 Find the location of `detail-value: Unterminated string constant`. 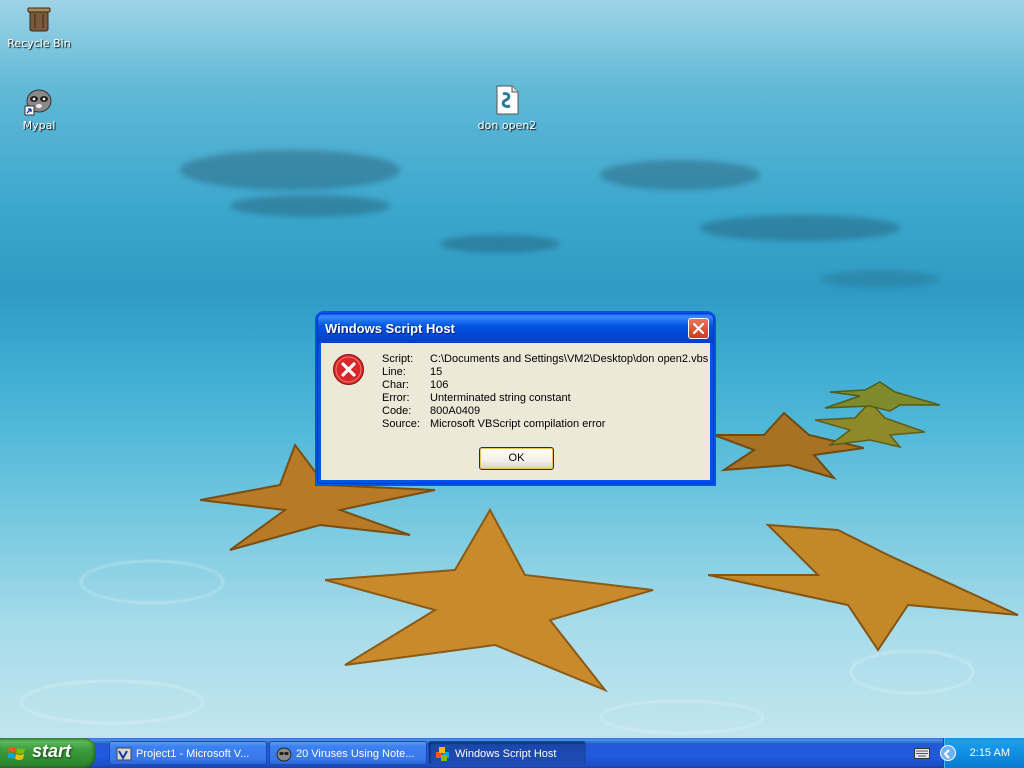

detail-value: Unterminated string constant is located at coordinates (500, 398).